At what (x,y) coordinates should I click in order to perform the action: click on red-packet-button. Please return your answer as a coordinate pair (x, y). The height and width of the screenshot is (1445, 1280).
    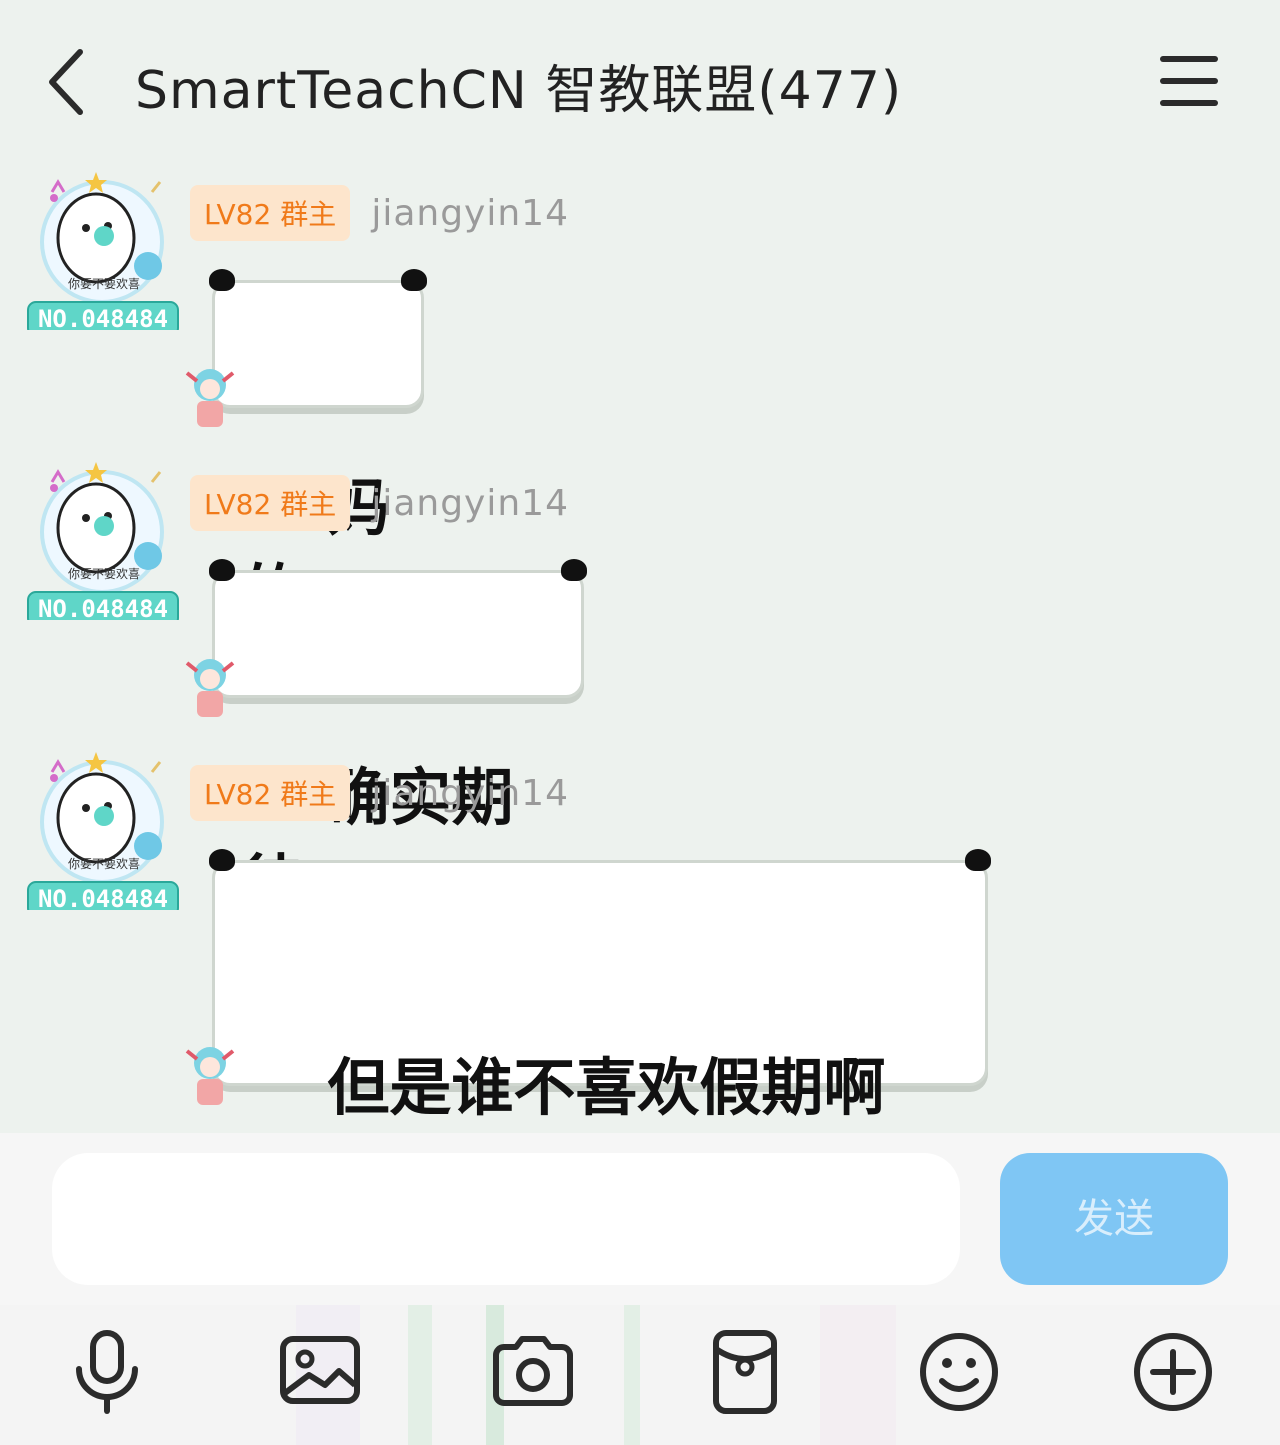
    Looking at the image, I should click on (745, 1372).